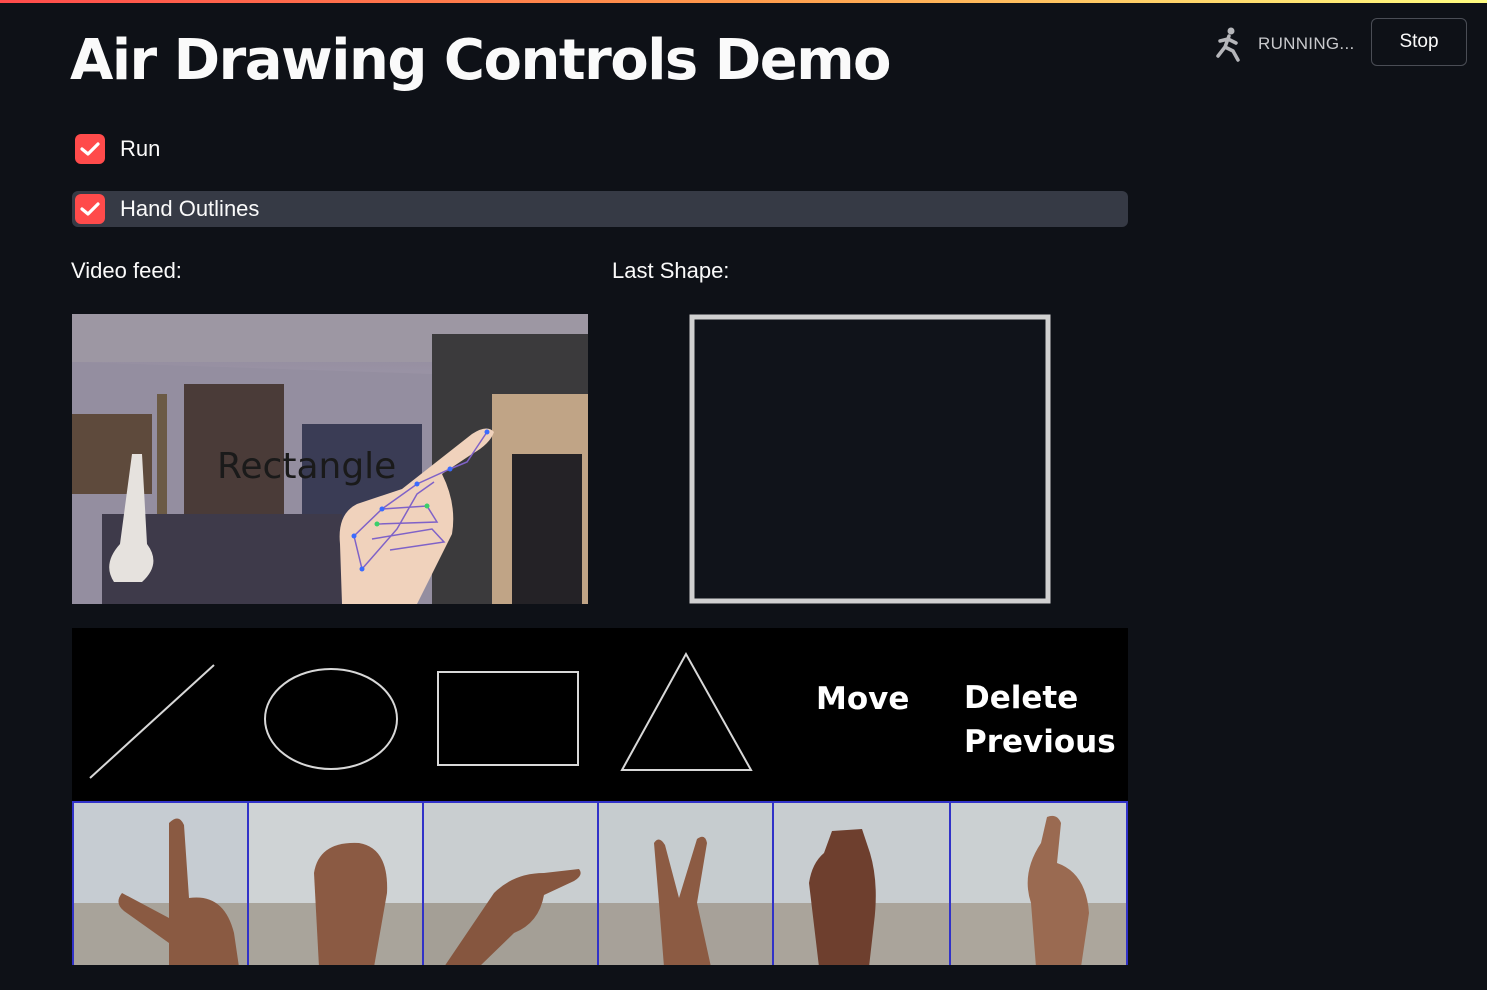 The image size is (1487, 990). Describe the element at coordinates (508, 718) in the screenshot. I see `rectangle-shape` at that location.